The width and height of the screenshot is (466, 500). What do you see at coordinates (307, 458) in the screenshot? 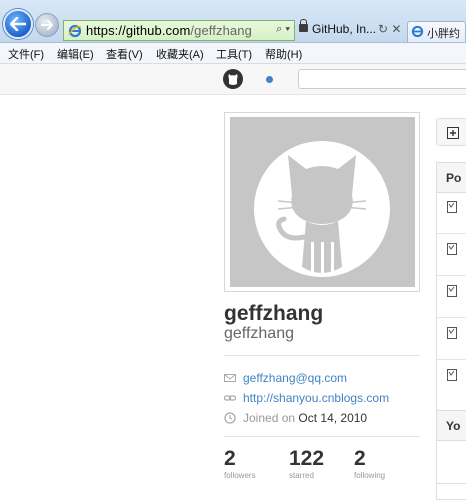
I see `stat-starred-value: 122` at bounding box center [307, 458].